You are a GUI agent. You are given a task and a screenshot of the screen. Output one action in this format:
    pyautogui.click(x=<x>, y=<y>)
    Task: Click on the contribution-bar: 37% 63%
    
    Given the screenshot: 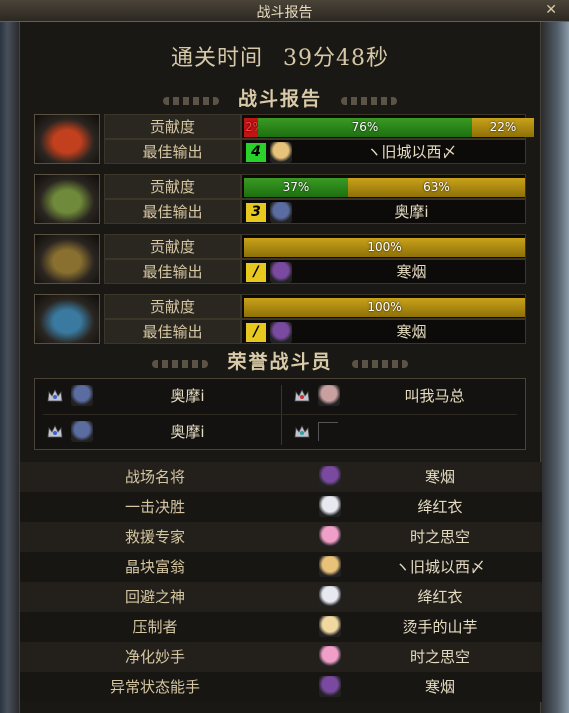 What is the action you would take?
    pyautogui.click(x=383, y=186)
    